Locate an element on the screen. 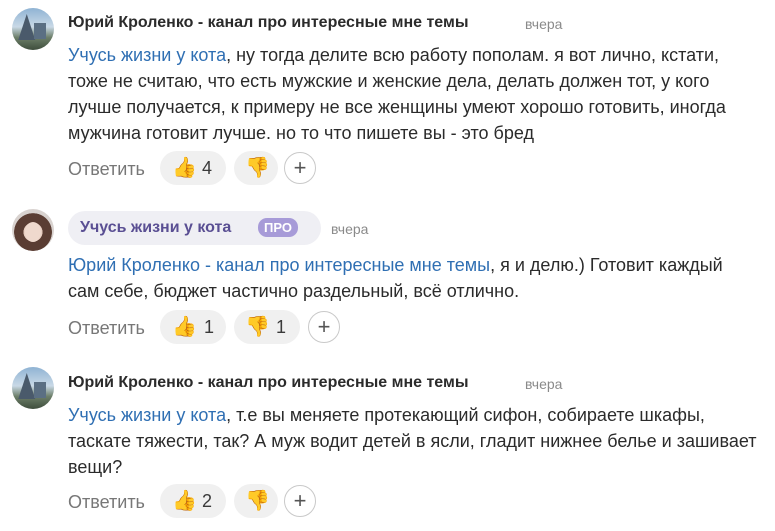 The width and height of the screenshot is (775, 531). dislike-button: 👎 1 is located at coordinates (267, 327).